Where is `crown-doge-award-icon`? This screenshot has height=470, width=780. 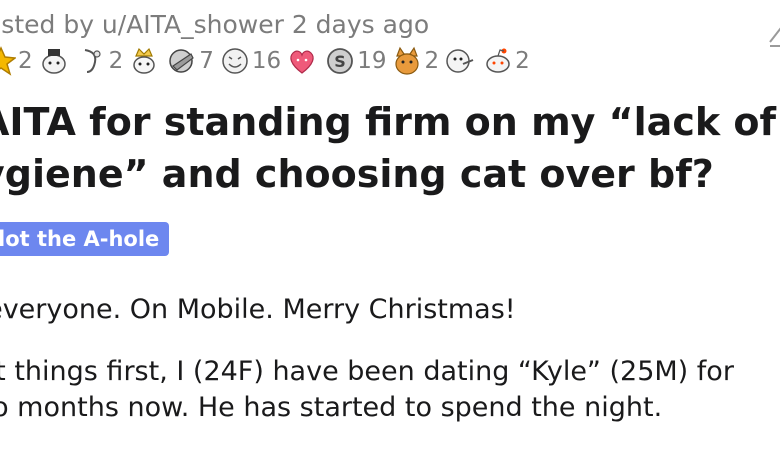
crown-doge-award-icon is located at coordinates (144, 60).